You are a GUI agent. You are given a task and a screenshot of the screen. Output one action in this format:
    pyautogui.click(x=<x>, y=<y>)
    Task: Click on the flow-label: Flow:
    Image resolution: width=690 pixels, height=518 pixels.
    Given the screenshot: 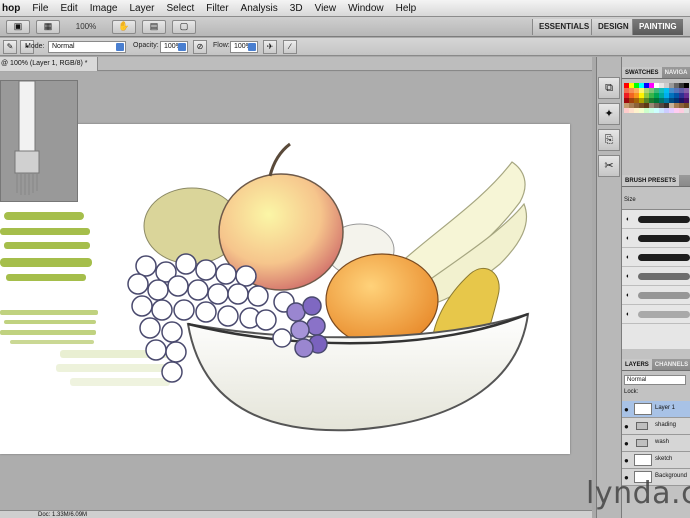 What is the action you would take?
    pyautogui.click(x=221, y=45)
    